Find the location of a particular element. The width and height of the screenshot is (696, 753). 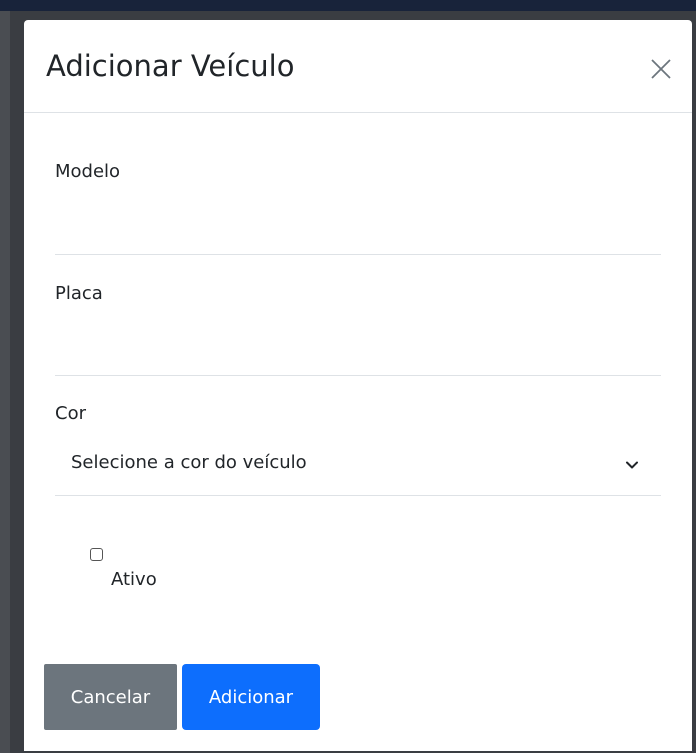

ativo-checkbox is located at coordinates (96, 554).